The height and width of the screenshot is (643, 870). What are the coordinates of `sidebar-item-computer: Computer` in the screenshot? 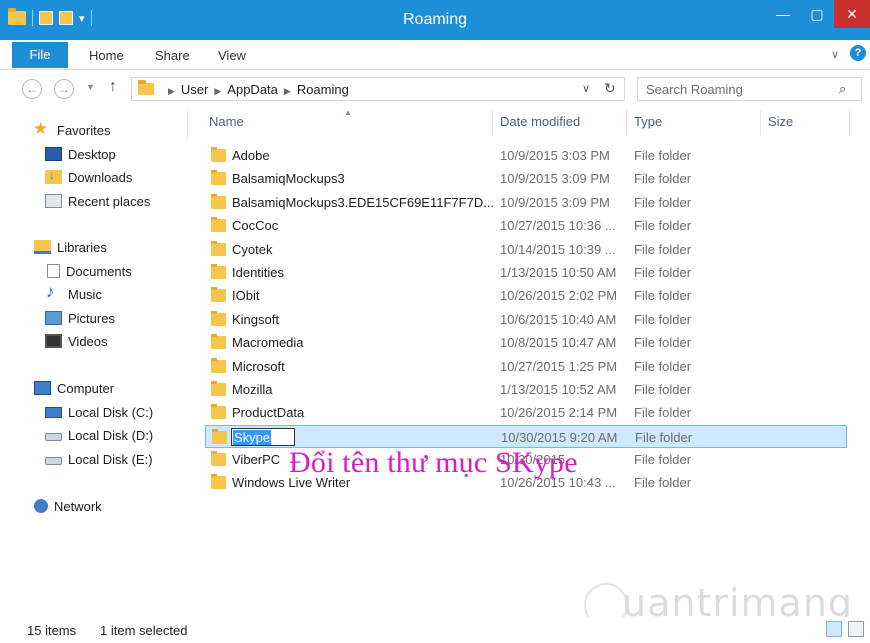 It's located at (74, 388).